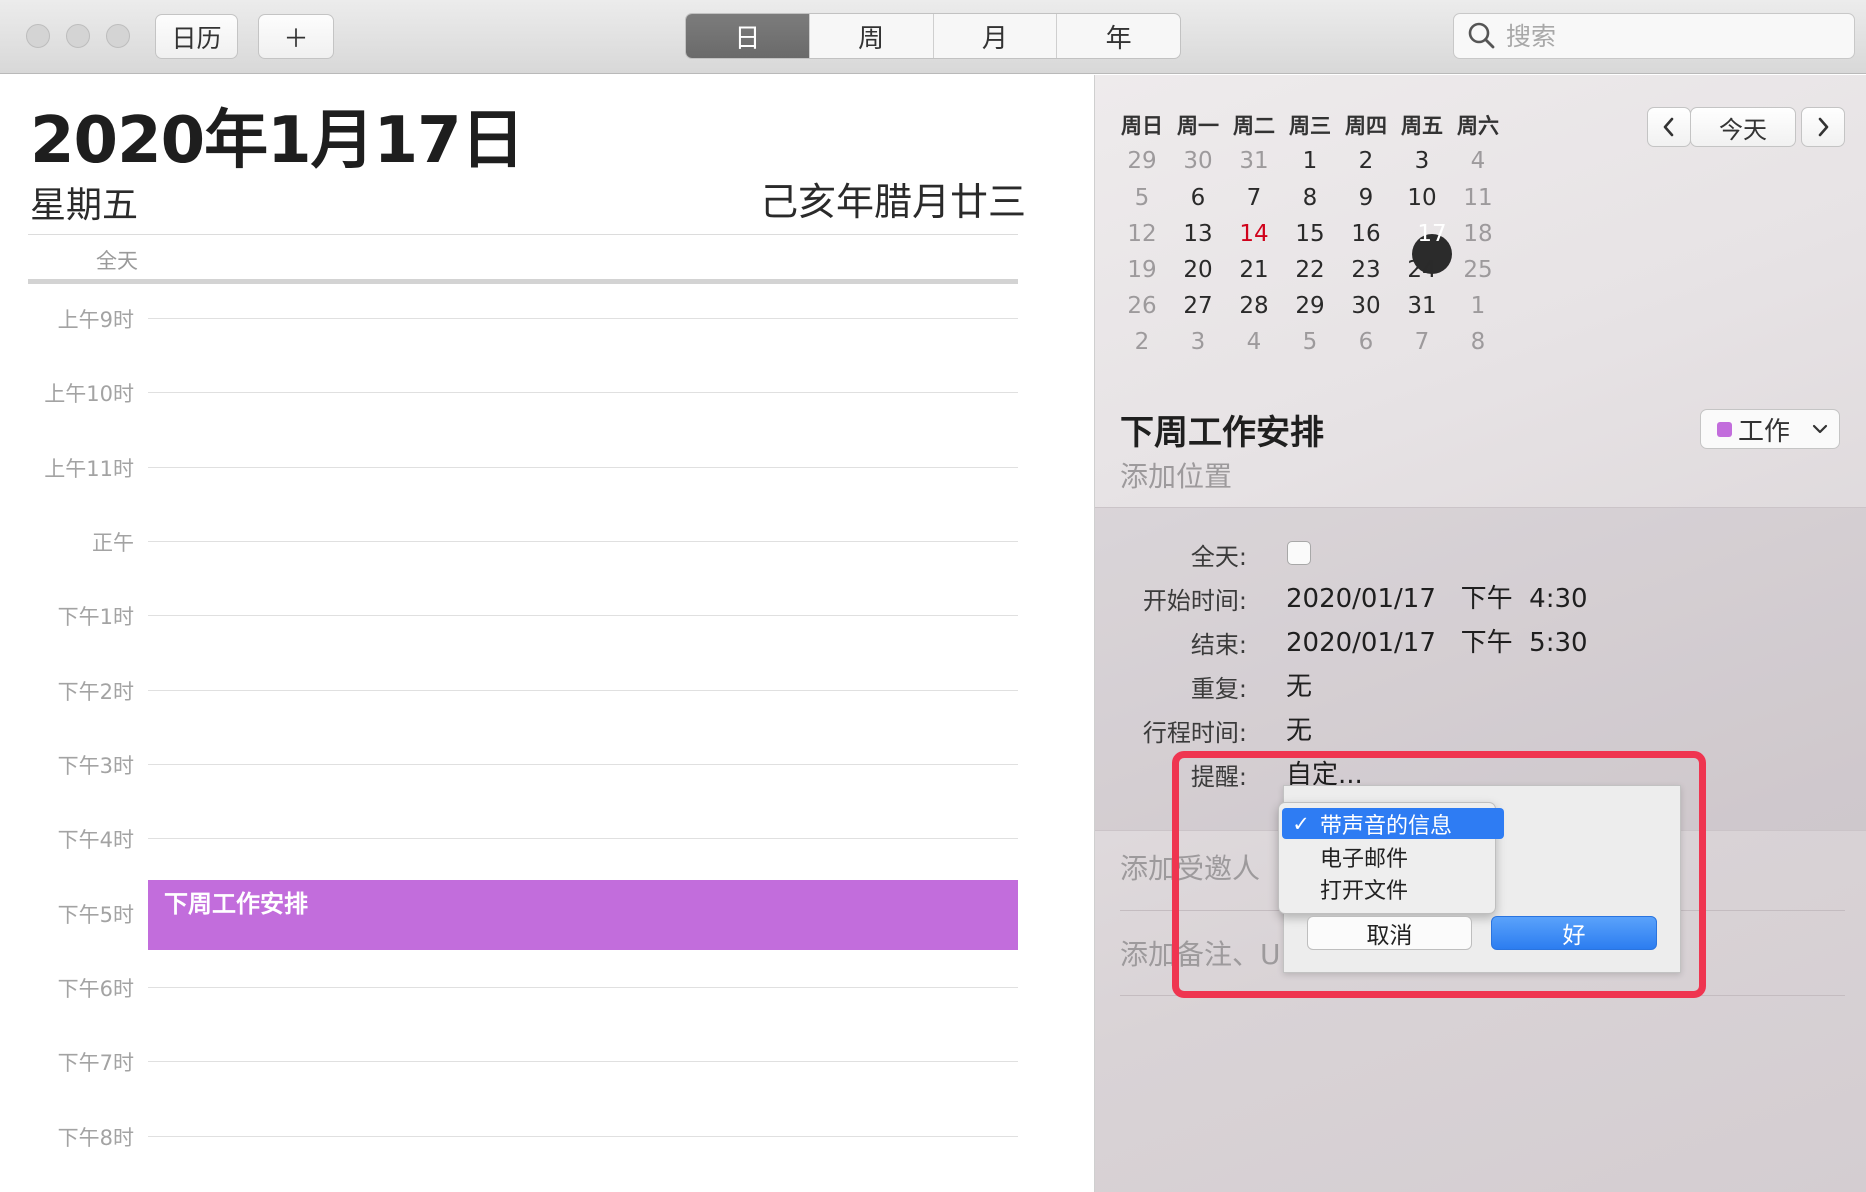  What do you see at coordinates (1671, 36) in the screenshot?
I see `search-input` at bounding box center [1671, 36].